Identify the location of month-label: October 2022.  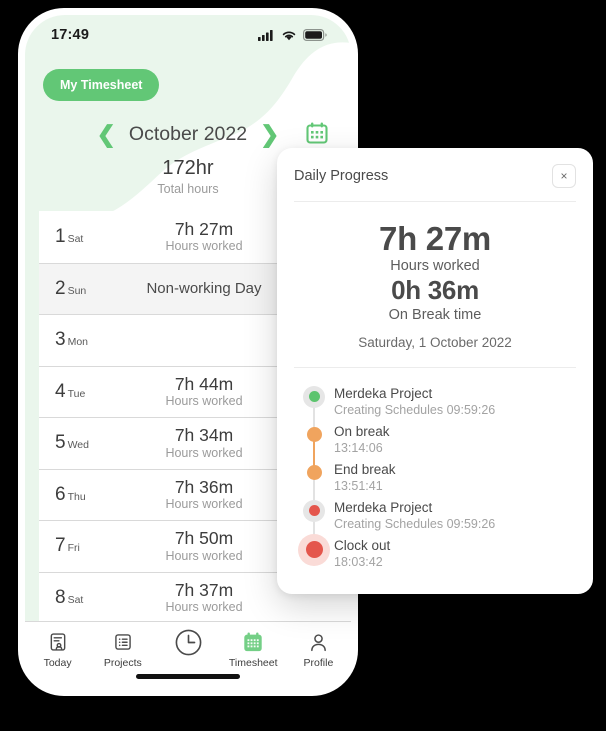
(188, 133).